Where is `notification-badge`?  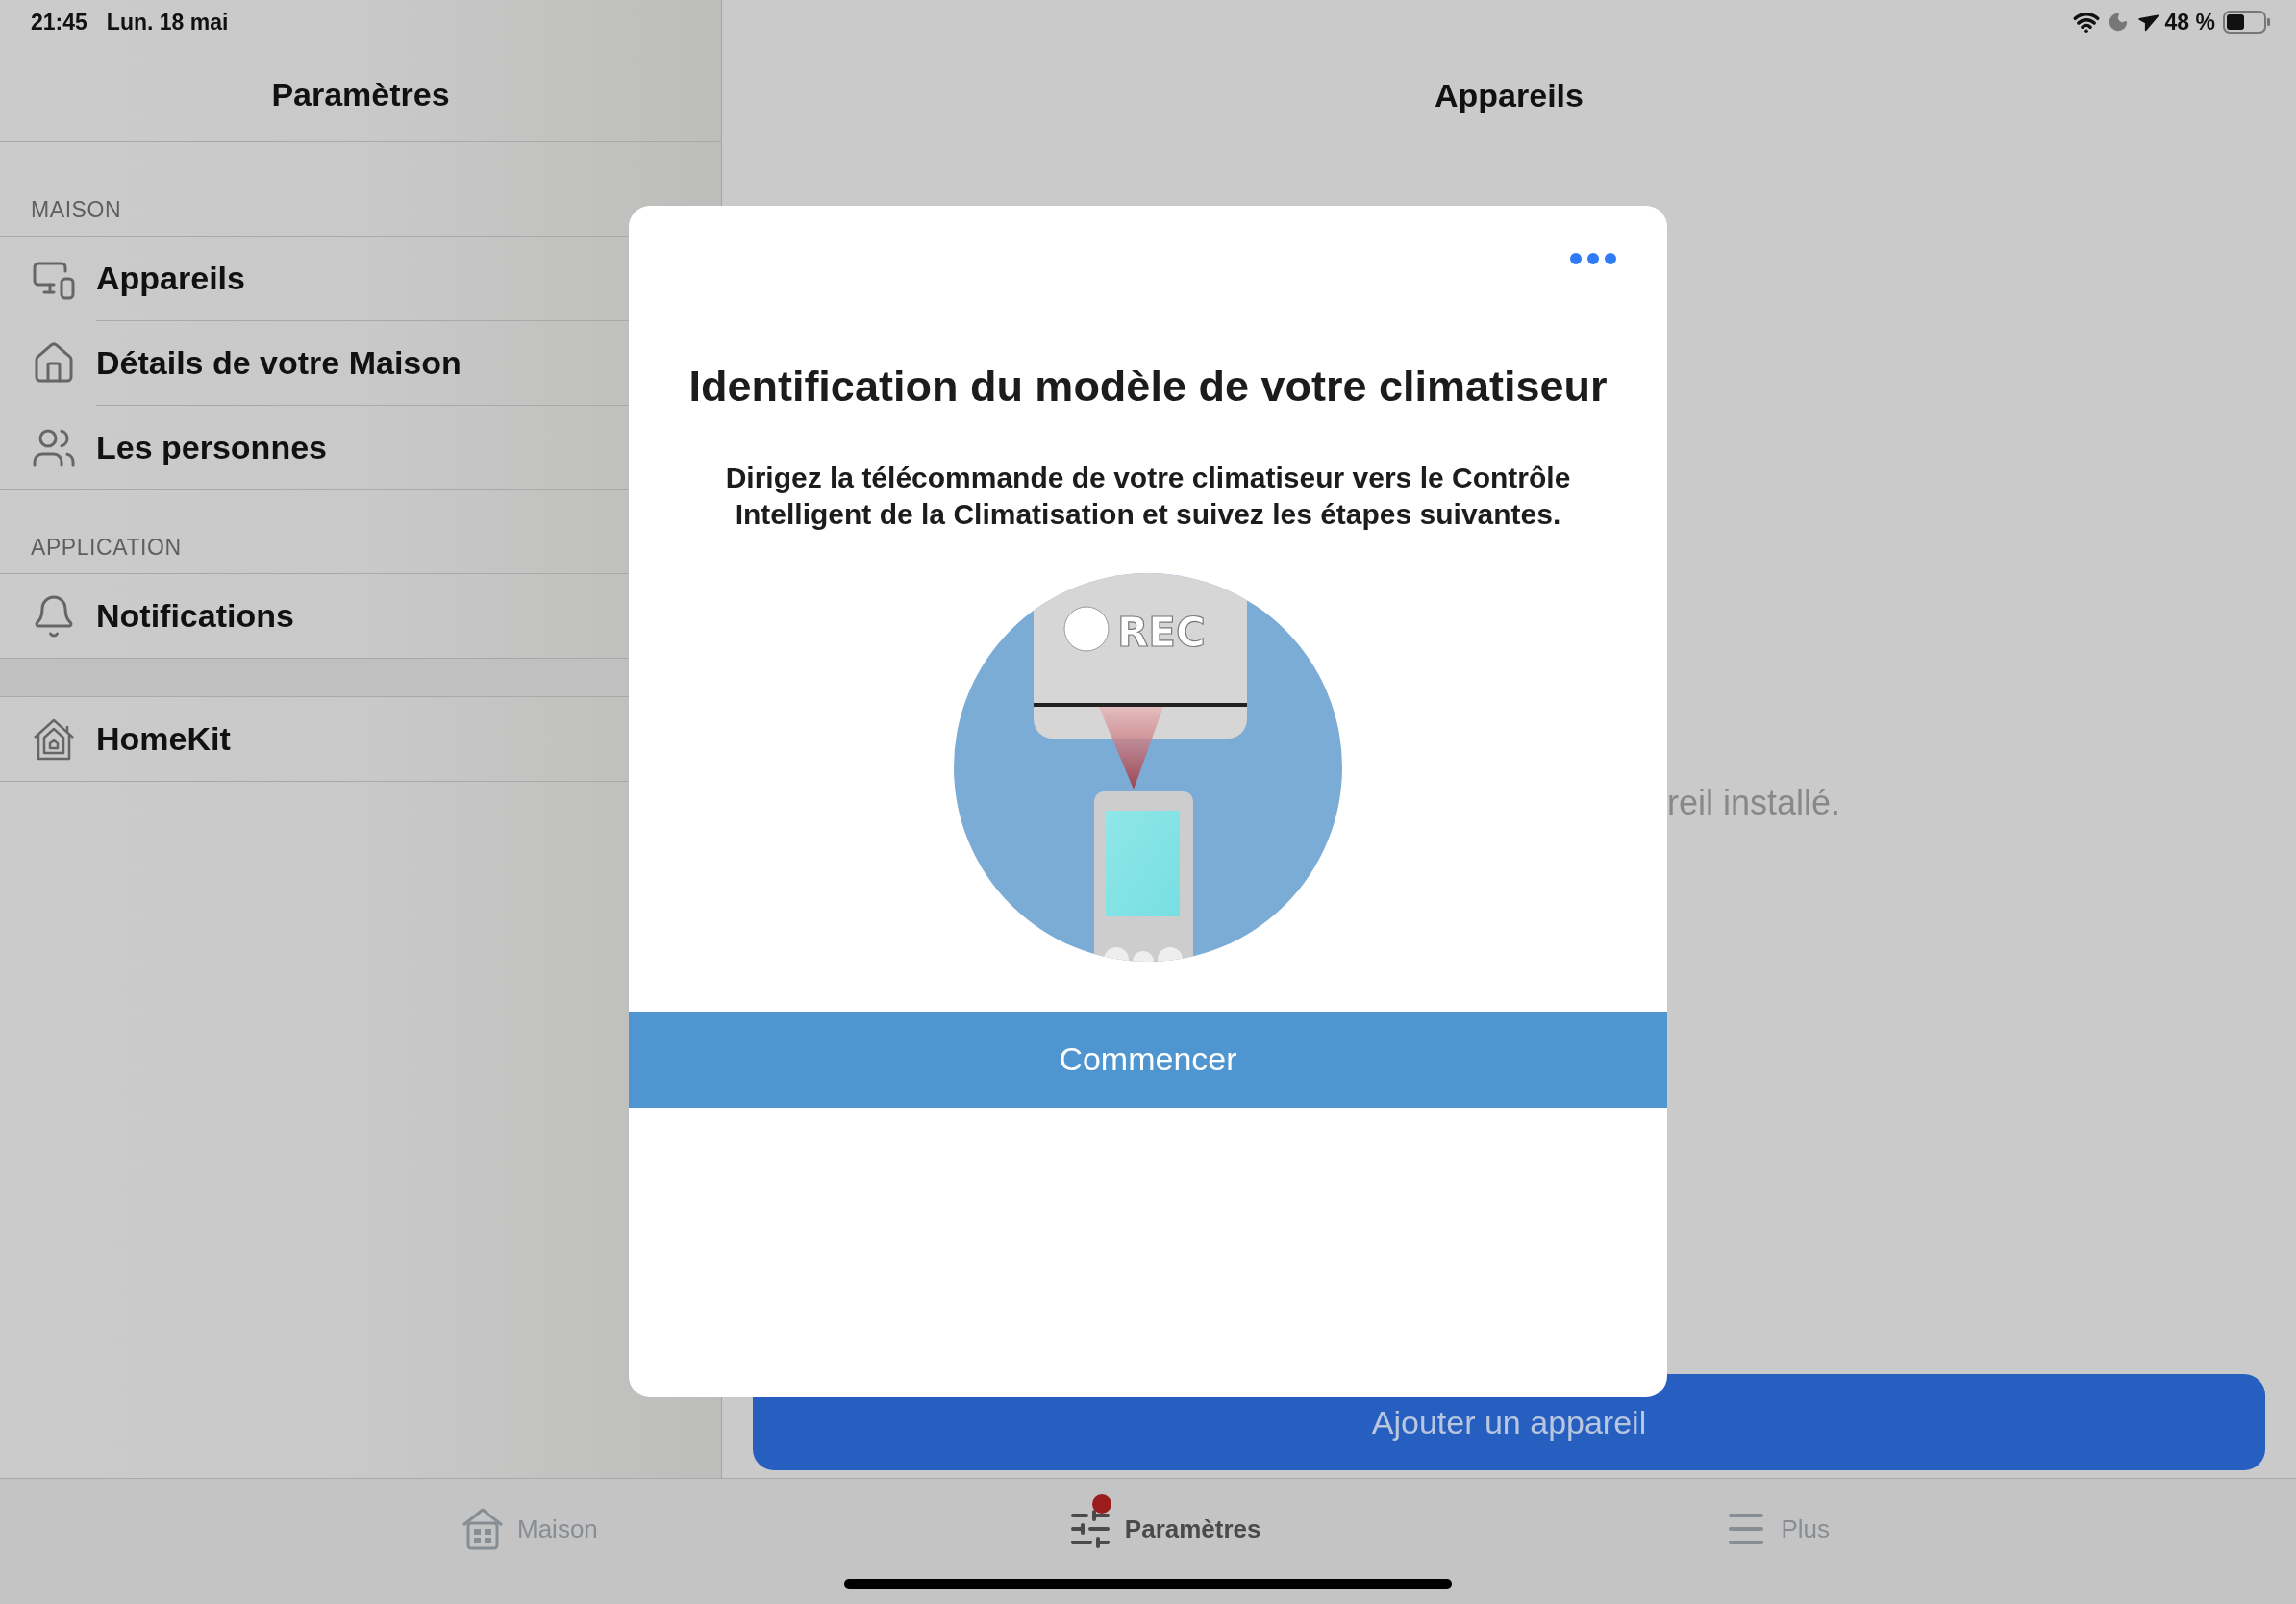
notification-badge is located at coordinates (1101, 1504).